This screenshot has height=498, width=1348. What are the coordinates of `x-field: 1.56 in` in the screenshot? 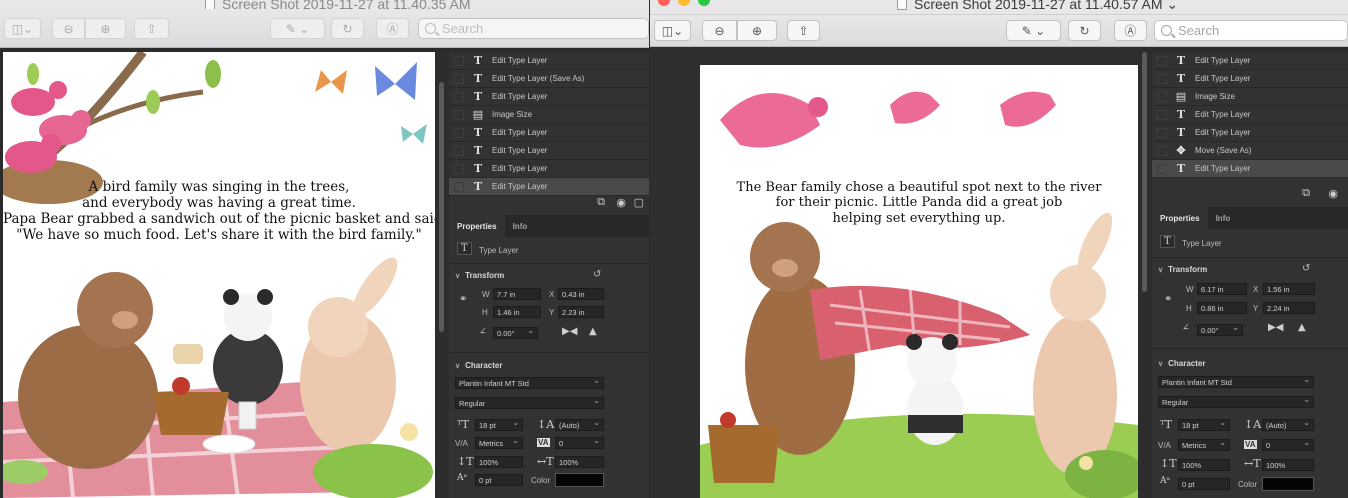 It's located at (1289, 289).